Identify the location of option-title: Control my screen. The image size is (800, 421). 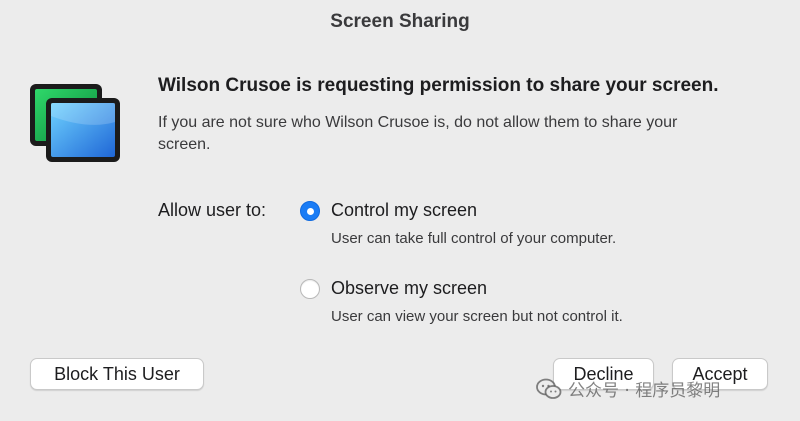
(404, 210).